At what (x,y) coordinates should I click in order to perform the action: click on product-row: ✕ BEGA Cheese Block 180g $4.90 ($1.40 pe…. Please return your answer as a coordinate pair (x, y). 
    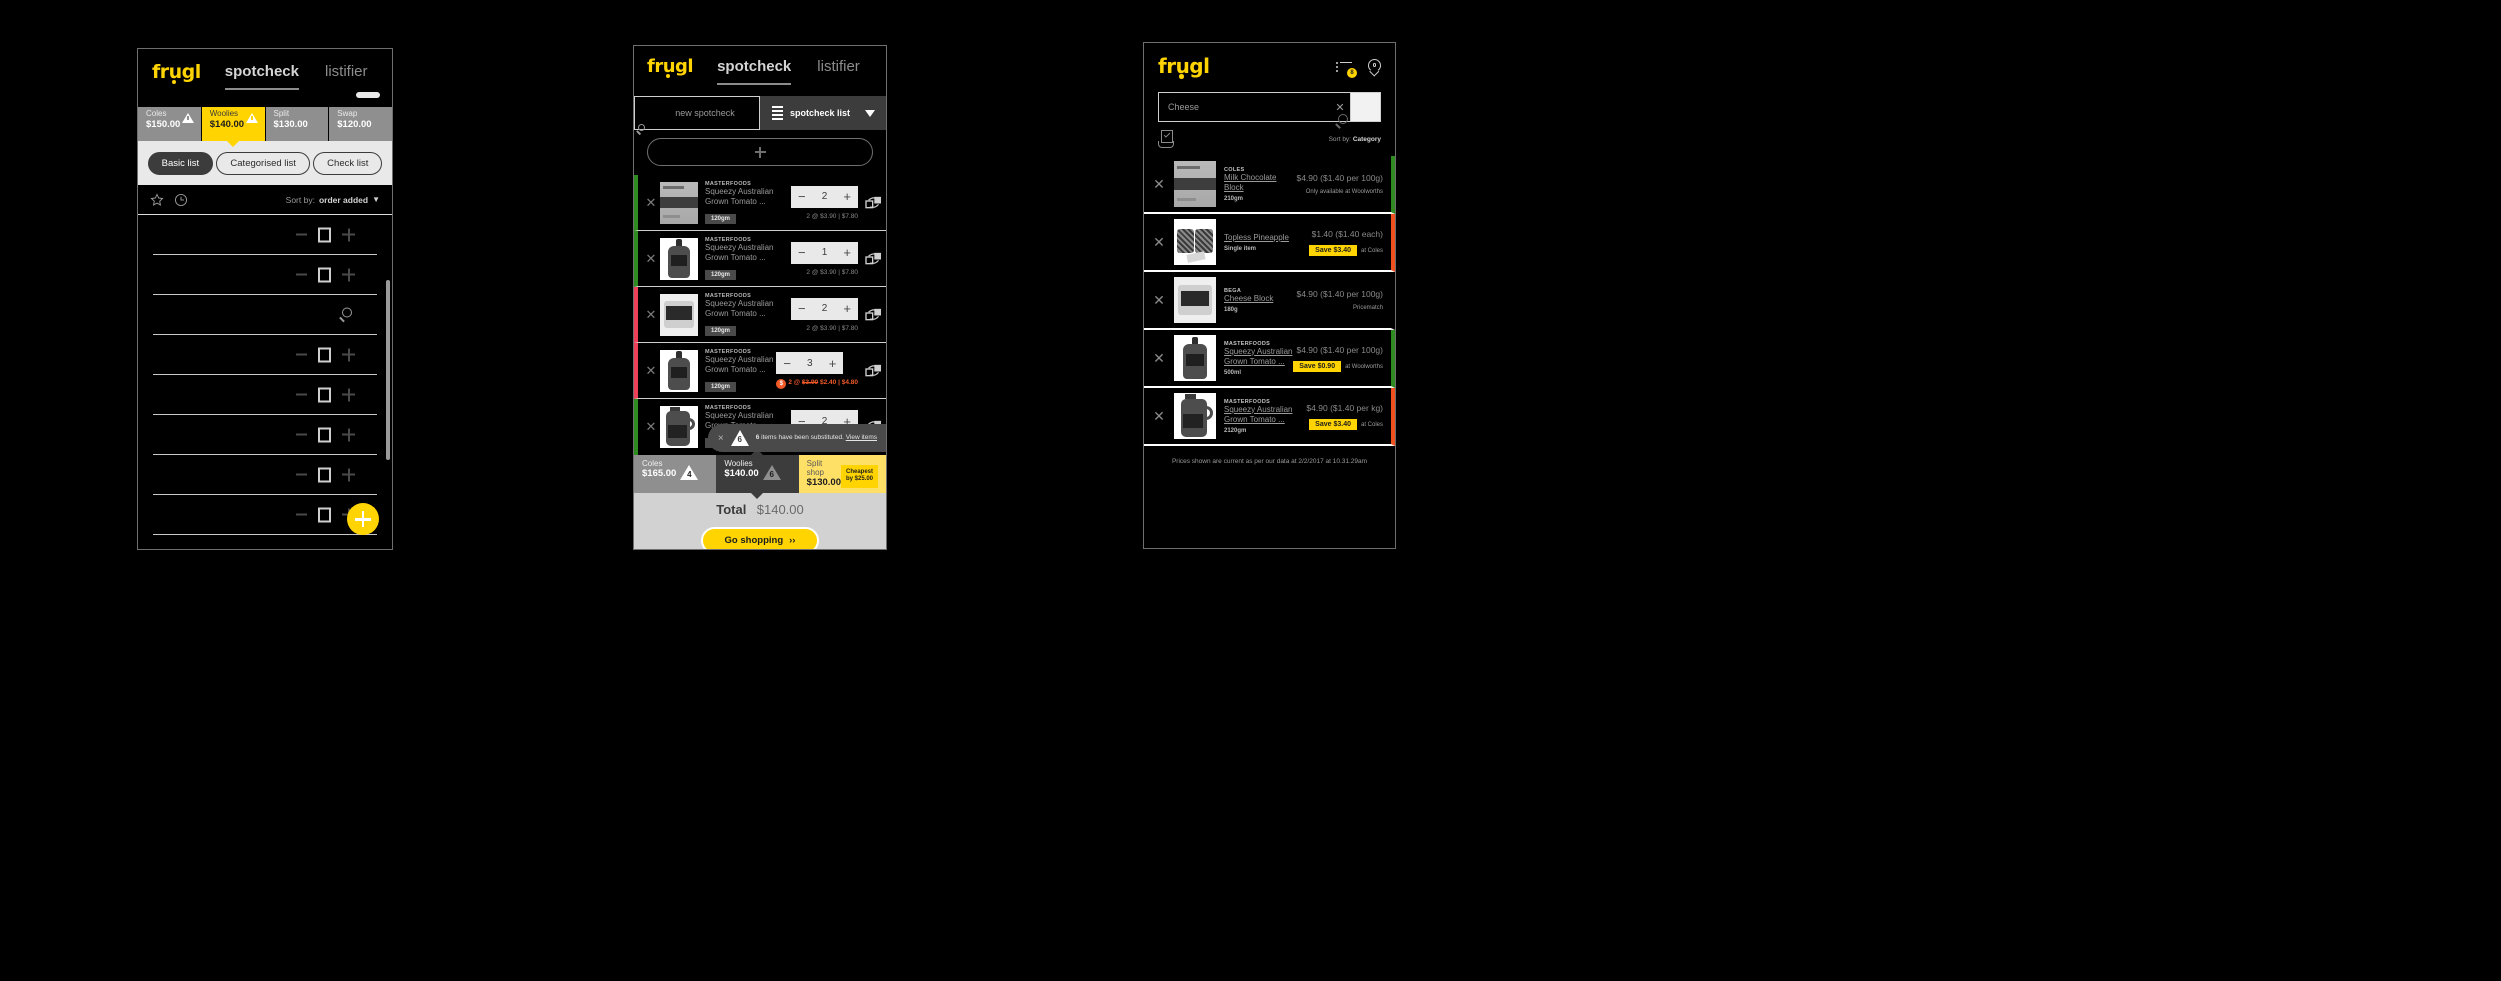
    Looking at the image, I should click on (1269, 301).